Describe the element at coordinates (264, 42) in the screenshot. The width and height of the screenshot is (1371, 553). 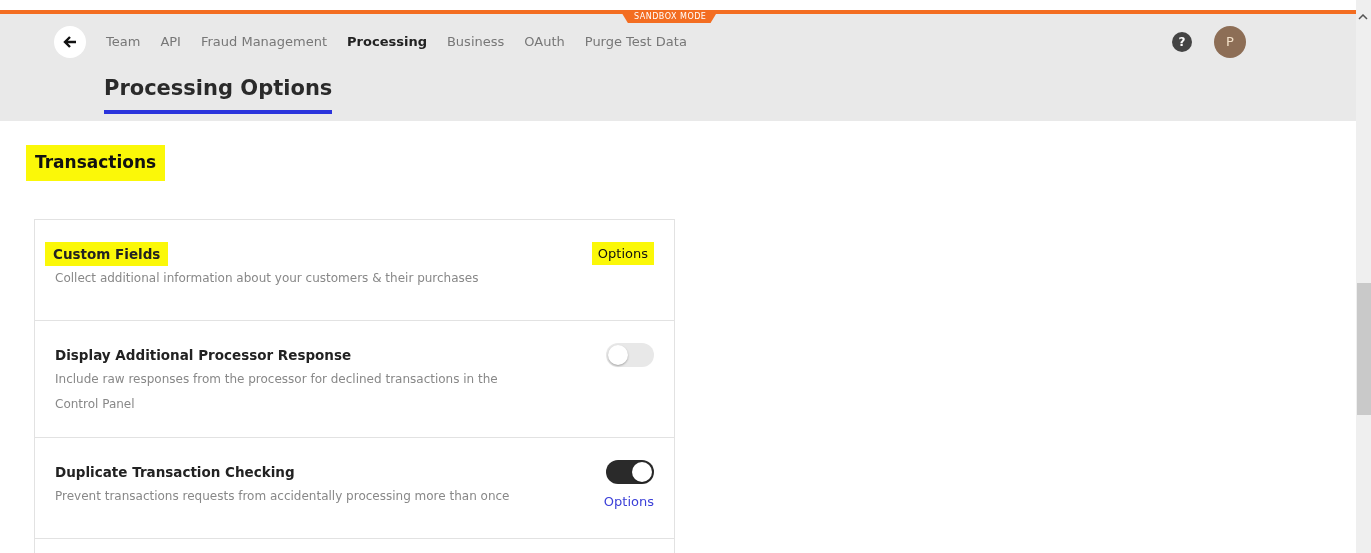
I see `nav-link: Fraud Management` at that location.